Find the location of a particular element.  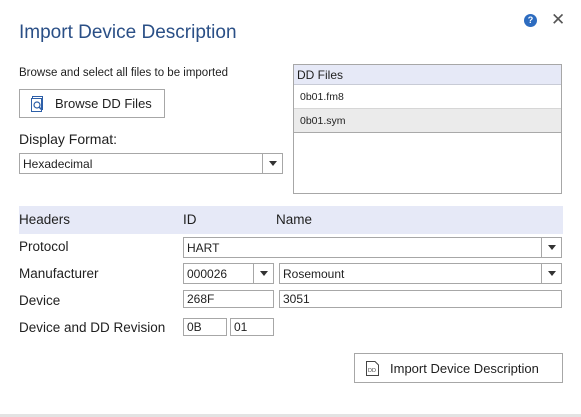

protocol-label: Protocol is located at coordinates (44, 246).